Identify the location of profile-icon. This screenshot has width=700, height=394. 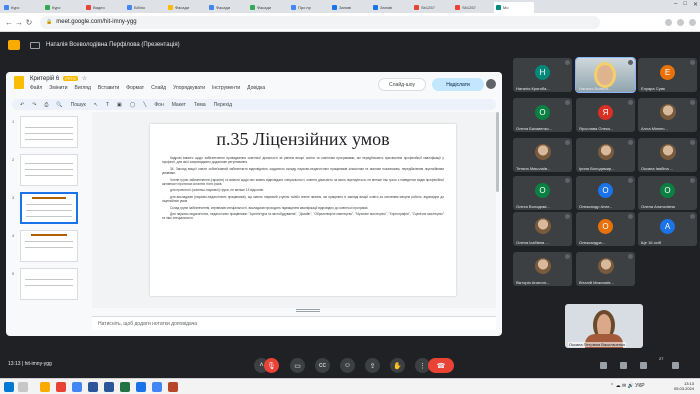
(680, 22).